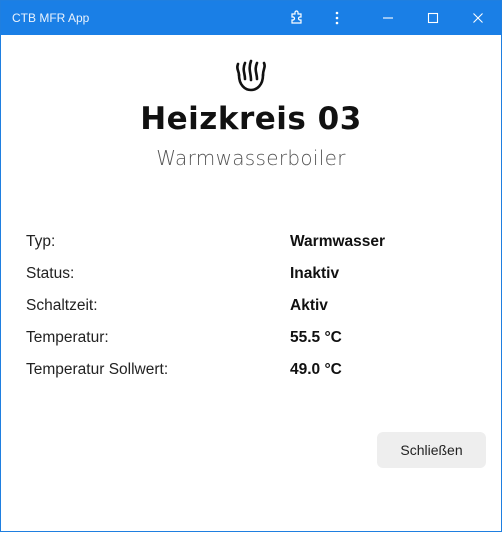 This screenshot has width=502, height=533. What do you see at coordinates (251, 76) in the screenshot?
I see `flame-icon` at bounding box center [251, 76].